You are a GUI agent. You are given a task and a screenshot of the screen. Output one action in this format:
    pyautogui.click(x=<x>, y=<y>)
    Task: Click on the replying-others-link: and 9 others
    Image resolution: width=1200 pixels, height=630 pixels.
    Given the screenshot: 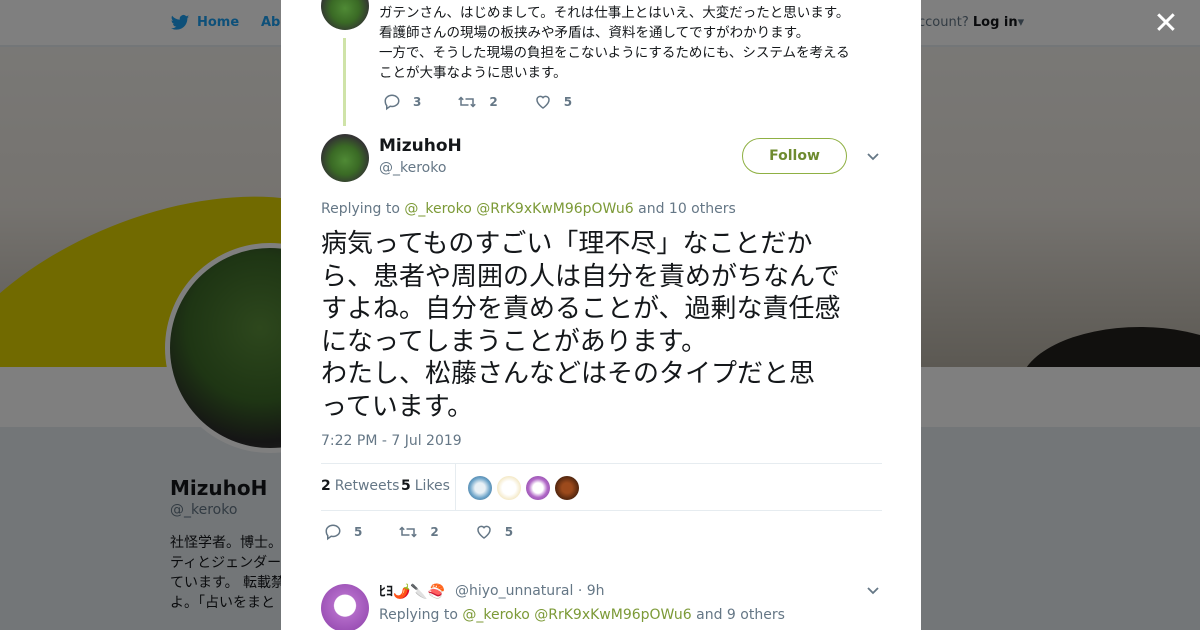 What is the action you would take?
    pyautogui.click(x=740, y=615)
    